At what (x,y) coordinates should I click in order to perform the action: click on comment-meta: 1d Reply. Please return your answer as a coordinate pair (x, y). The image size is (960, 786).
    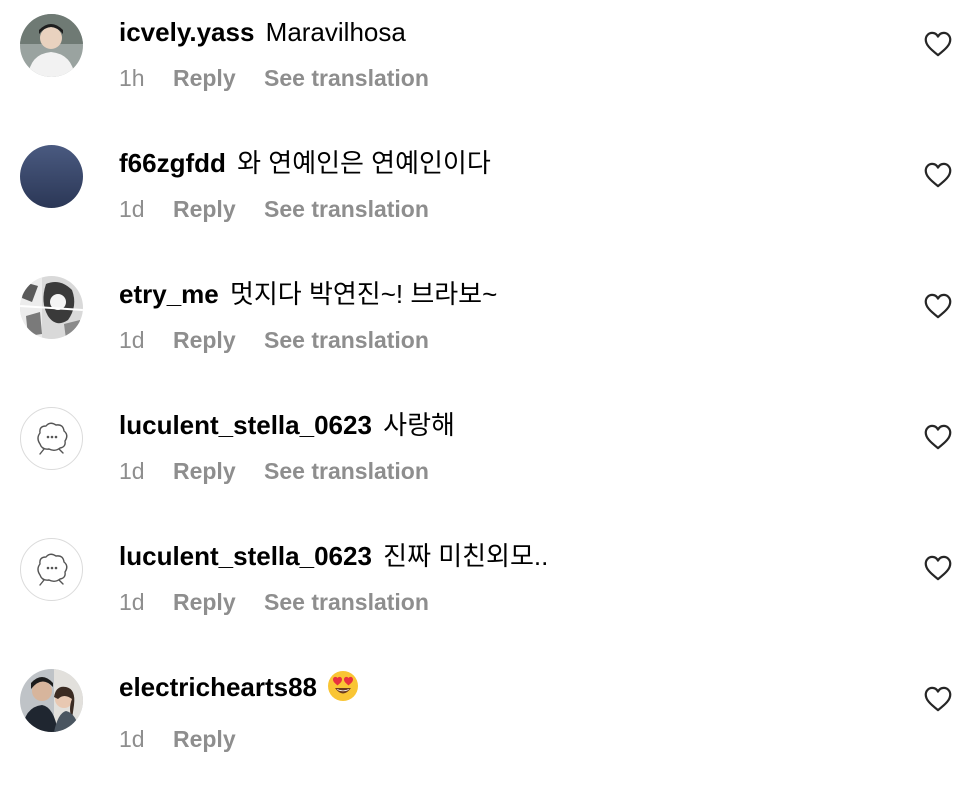
    Looking at the image, I should click on (499, 739).